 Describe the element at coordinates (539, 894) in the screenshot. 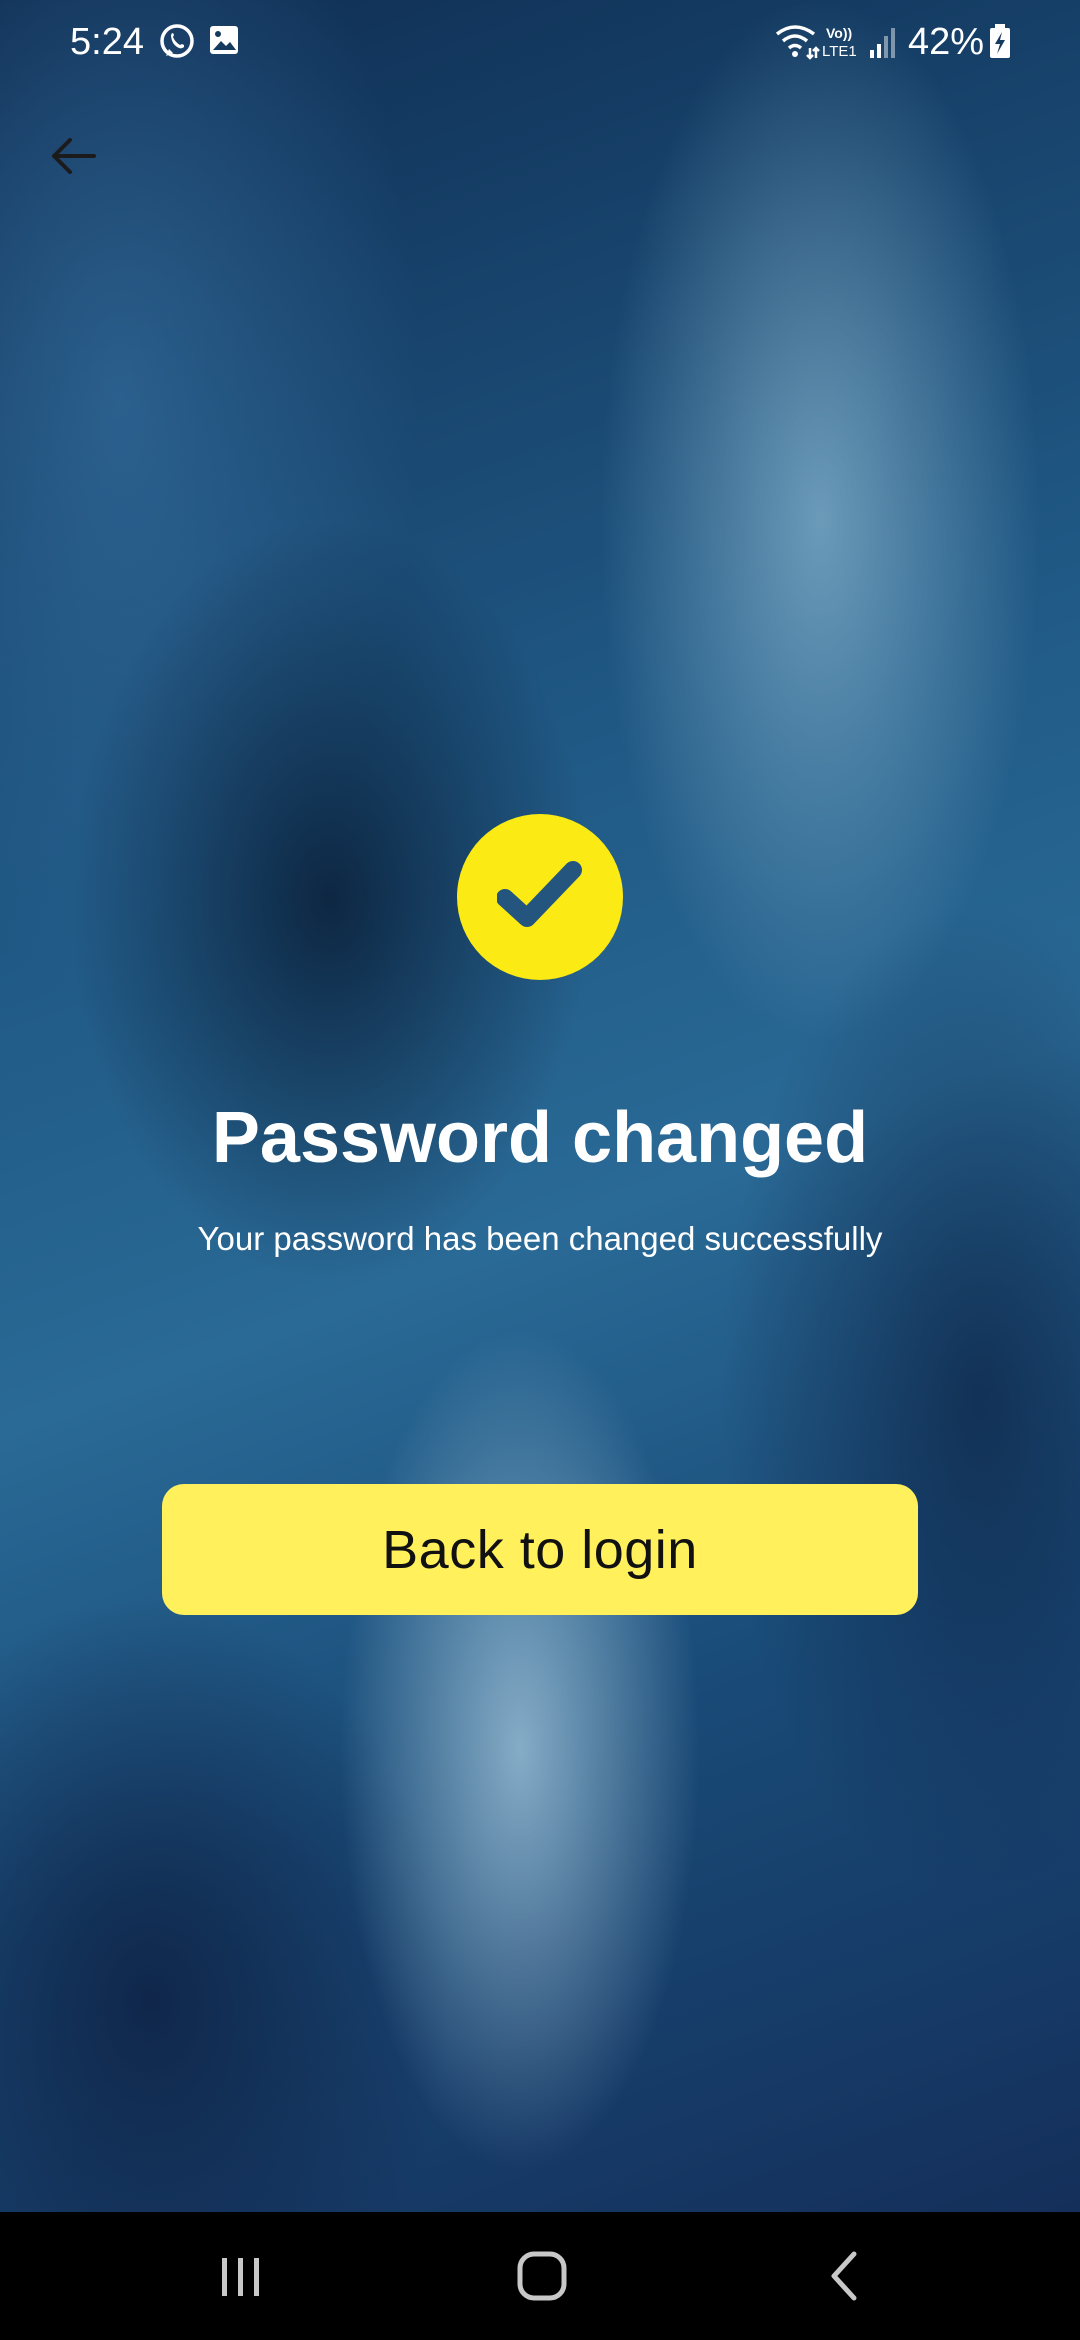

I see `check-icon` at that location.